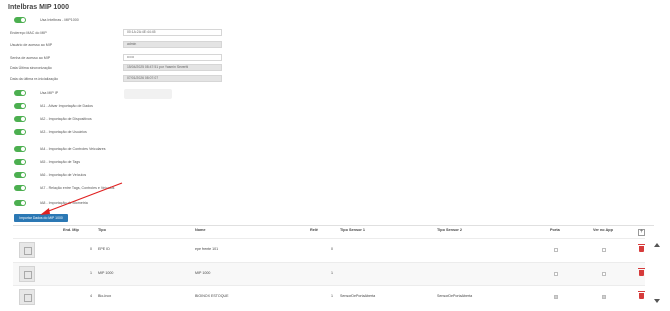 The height and width of the screenshot is (311, 670). Describe the element at coordinates (555, 230) in the screenshot. I see `col-header-porta: Porta` at that location.